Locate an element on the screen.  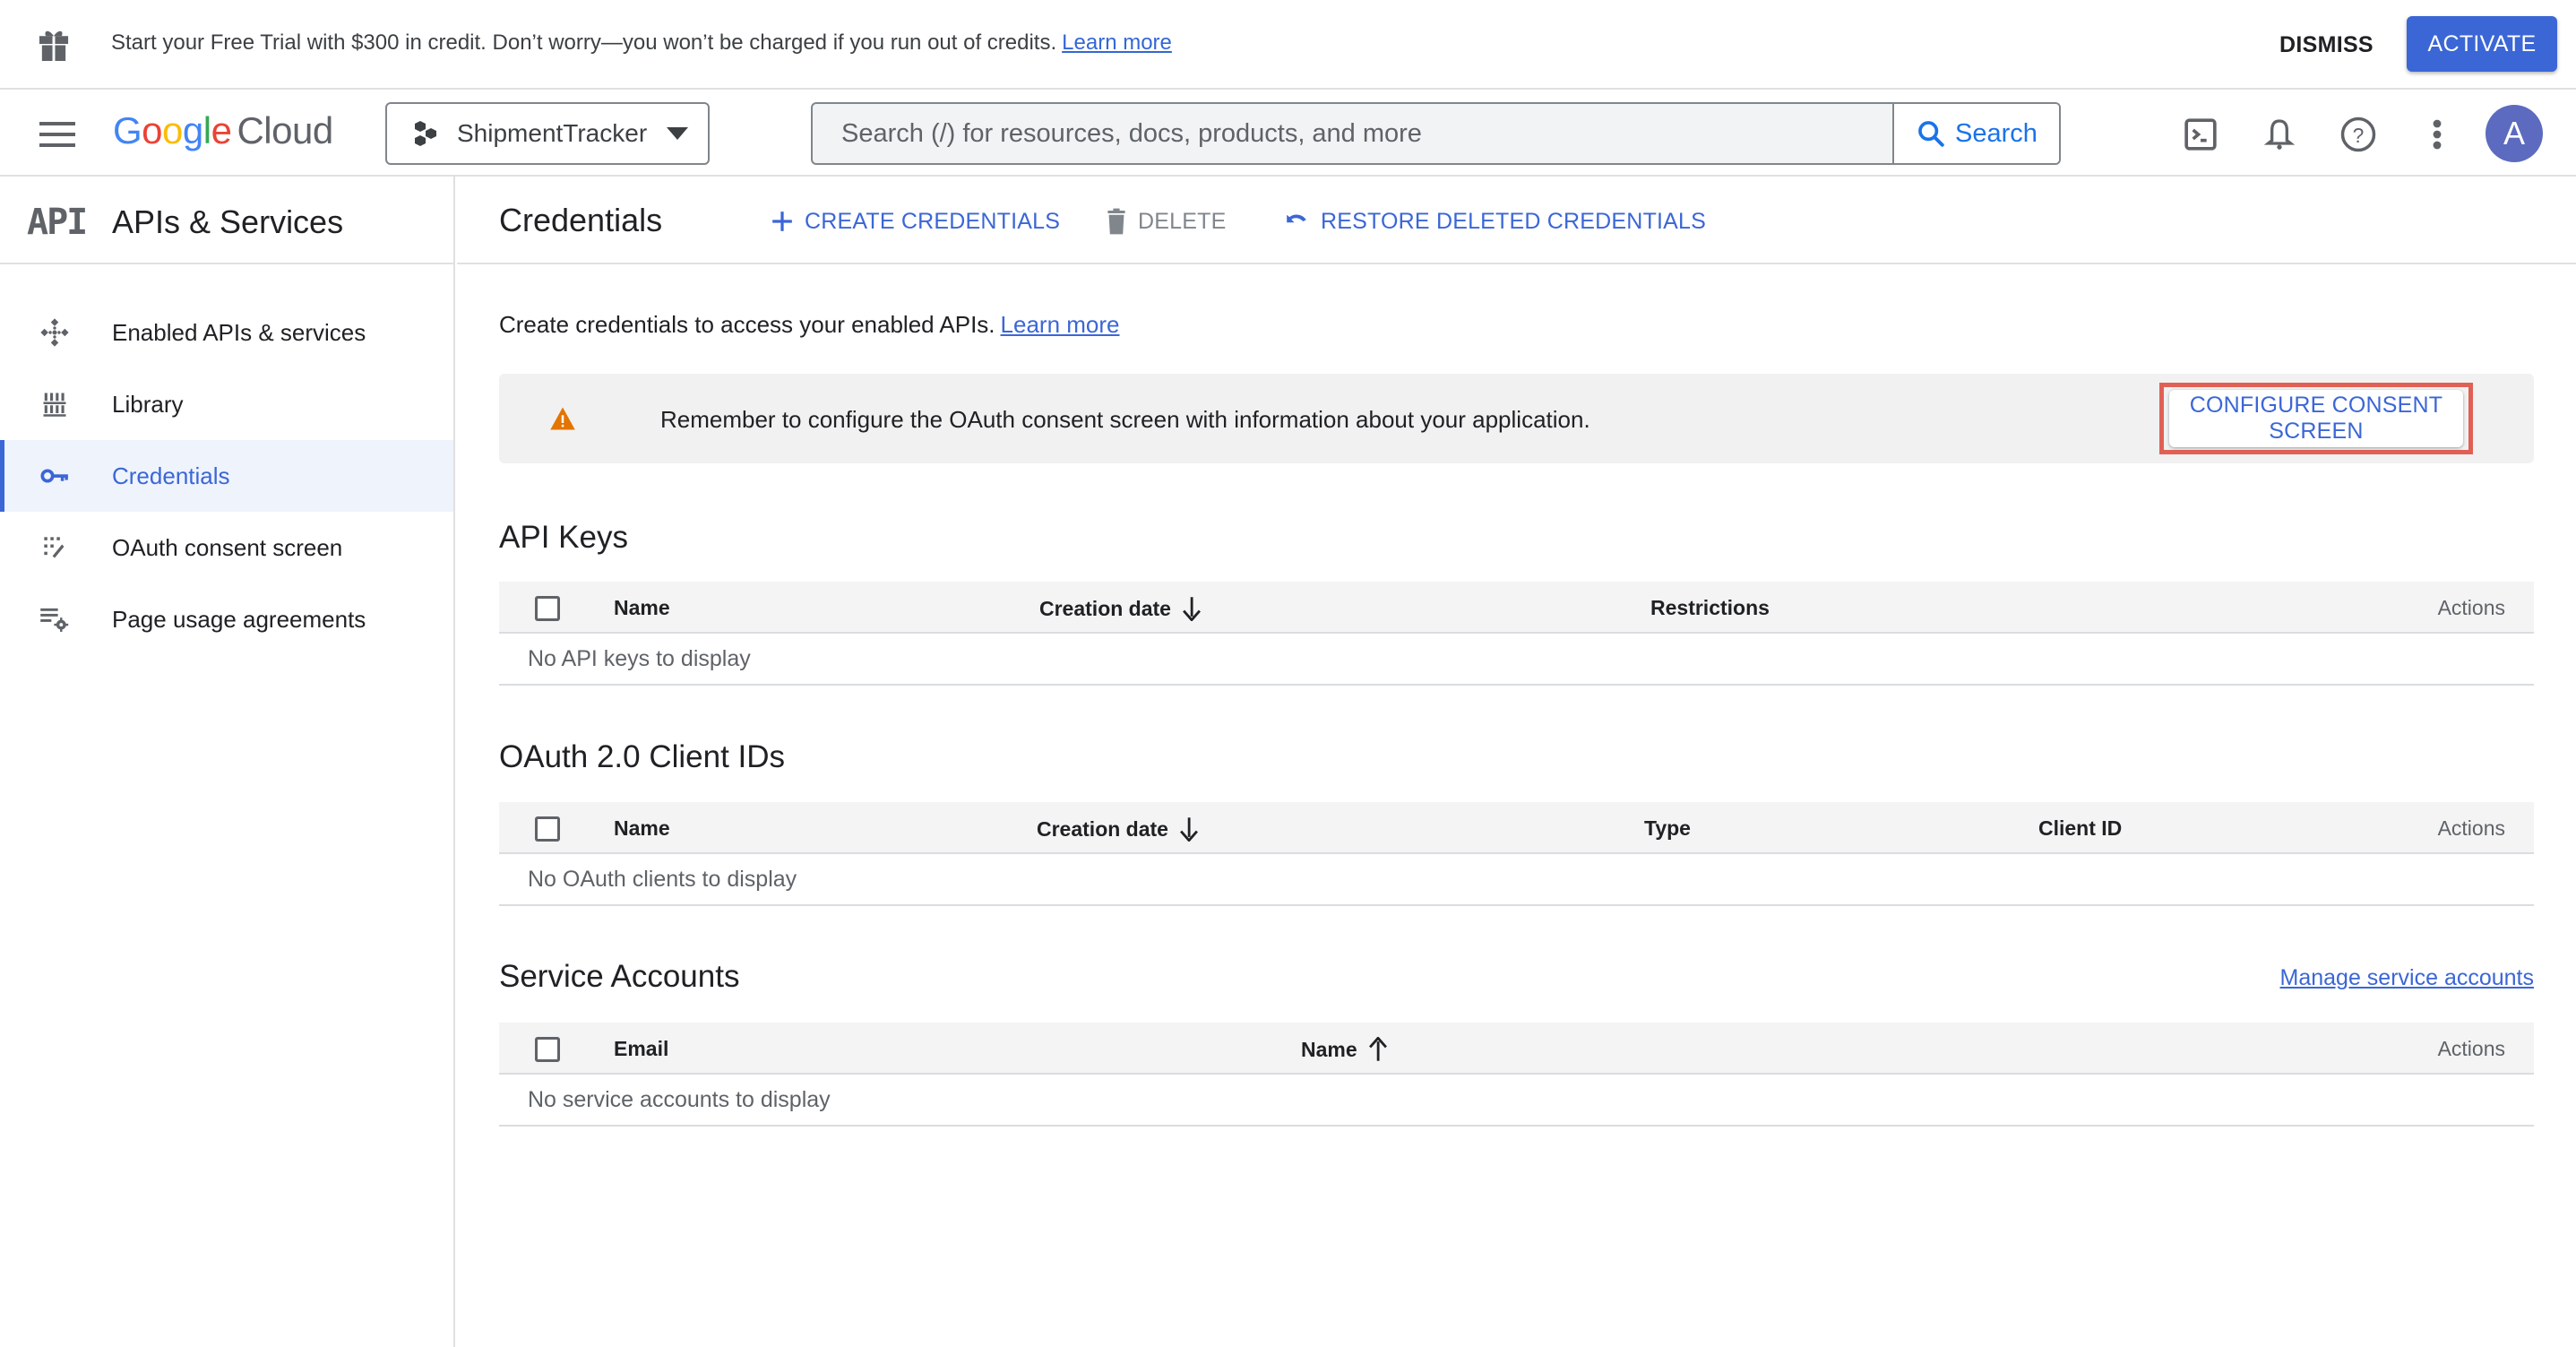
dismiss-button: DISMISS is located at coordinates (2326, 45).